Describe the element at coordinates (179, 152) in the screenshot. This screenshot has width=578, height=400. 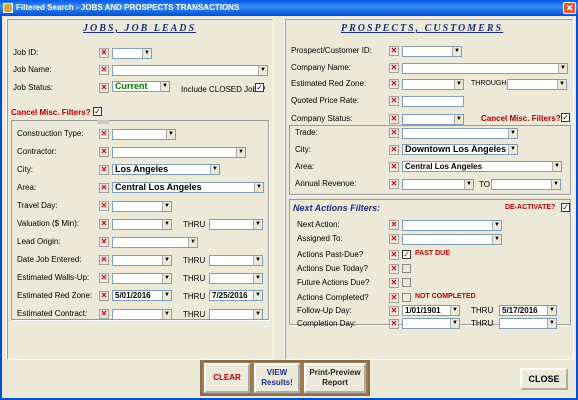
I see `contractor-dropdown: ▼` at that location.